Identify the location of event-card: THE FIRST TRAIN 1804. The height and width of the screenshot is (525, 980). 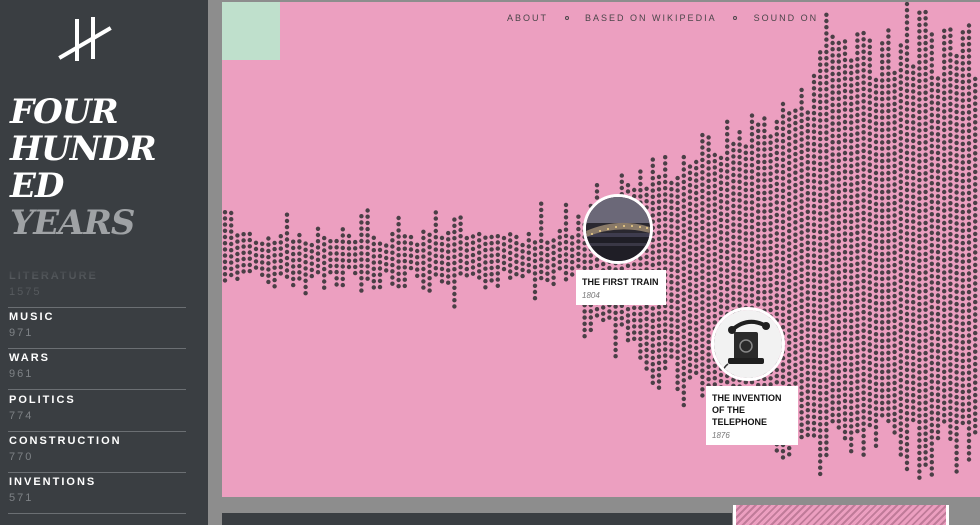
(621, 287).